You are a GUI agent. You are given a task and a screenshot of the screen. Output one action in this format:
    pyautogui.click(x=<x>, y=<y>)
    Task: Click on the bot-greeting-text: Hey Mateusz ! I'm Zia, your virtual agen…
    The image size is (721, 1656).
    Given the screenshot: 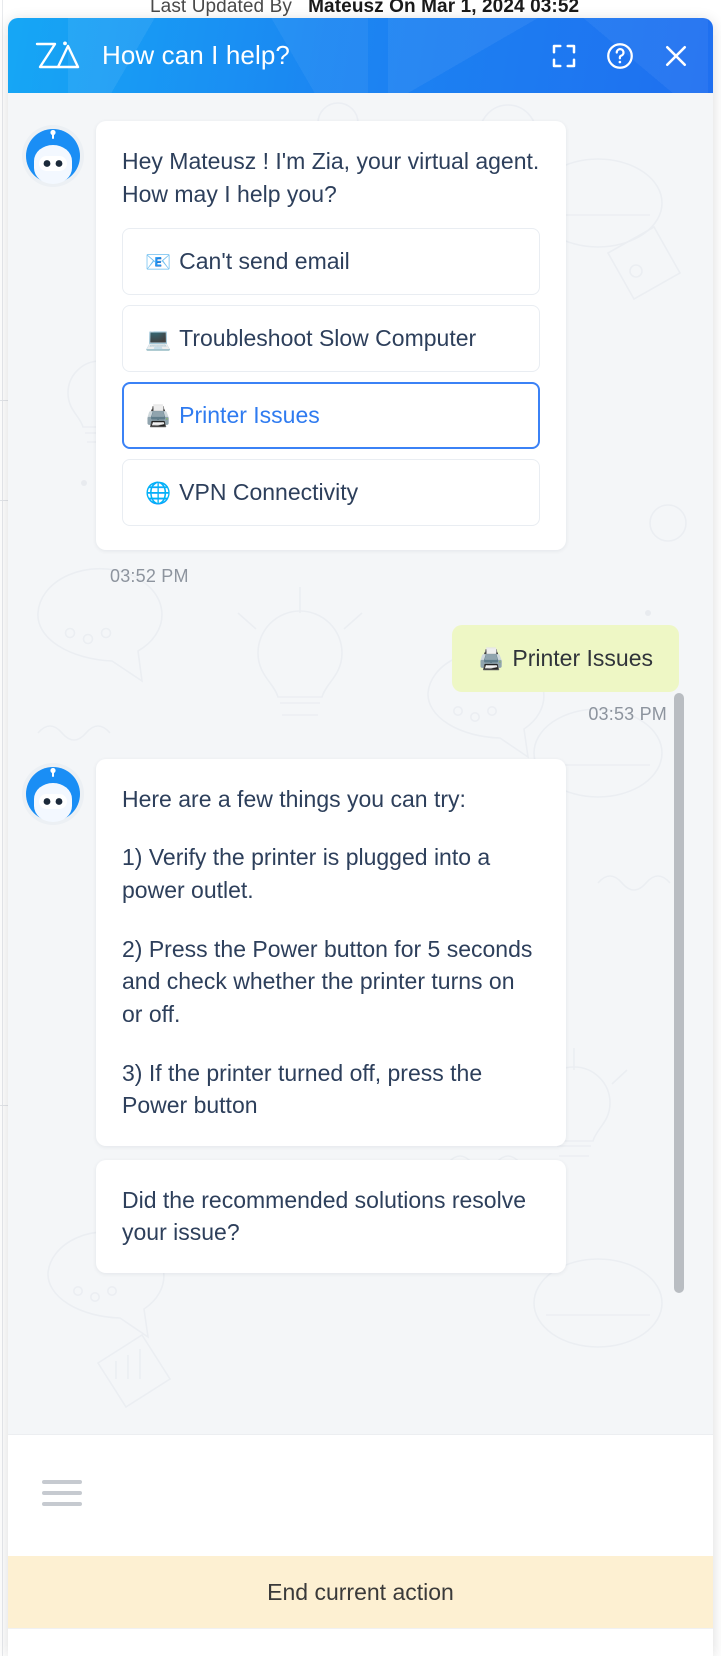 What is the action you would take?
    pyautogui.click(x=331, y=177)
    